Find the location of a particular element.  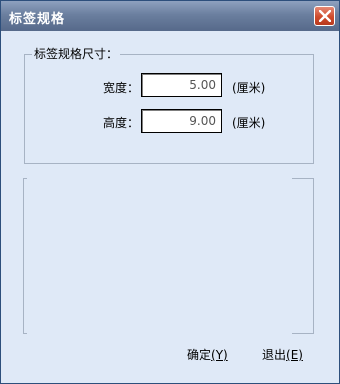

groupbox-legend: 标签规格尺寸： is located at coordinates (76, 53).